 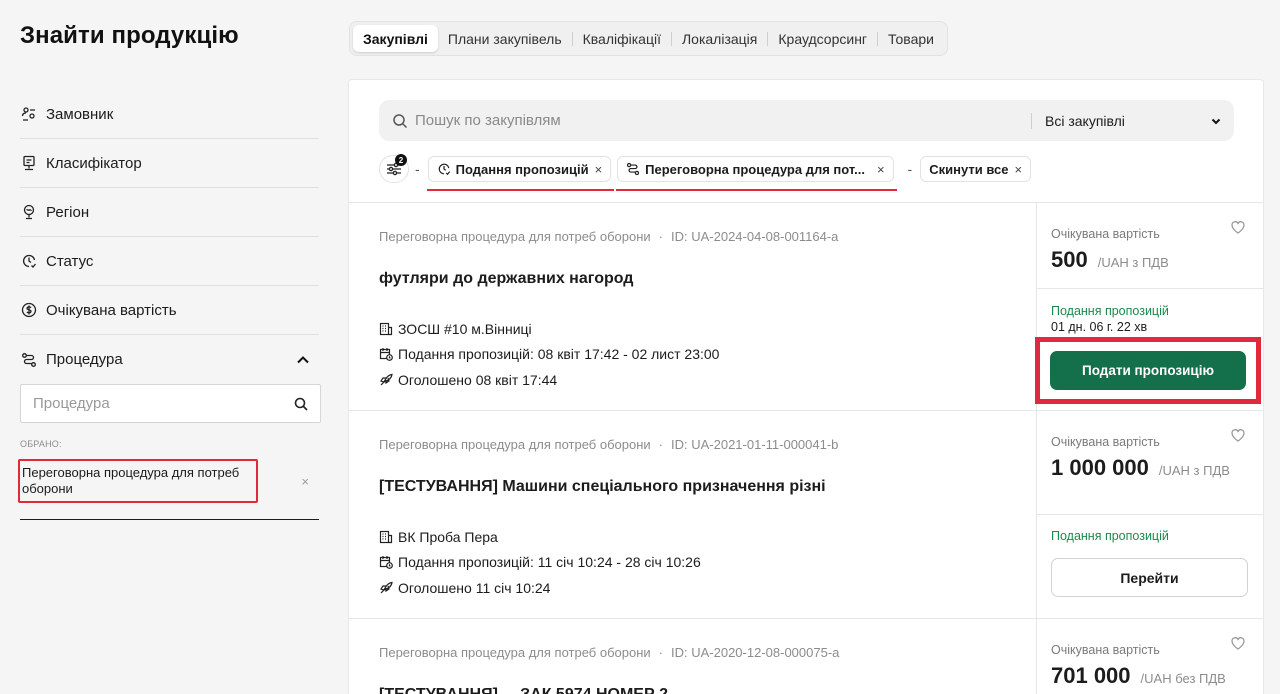 What do you see at coordinates (976, 169) in the screenshot?
I see `reset-all-chip: Скинути все ×` at bounding box center [976, 169].